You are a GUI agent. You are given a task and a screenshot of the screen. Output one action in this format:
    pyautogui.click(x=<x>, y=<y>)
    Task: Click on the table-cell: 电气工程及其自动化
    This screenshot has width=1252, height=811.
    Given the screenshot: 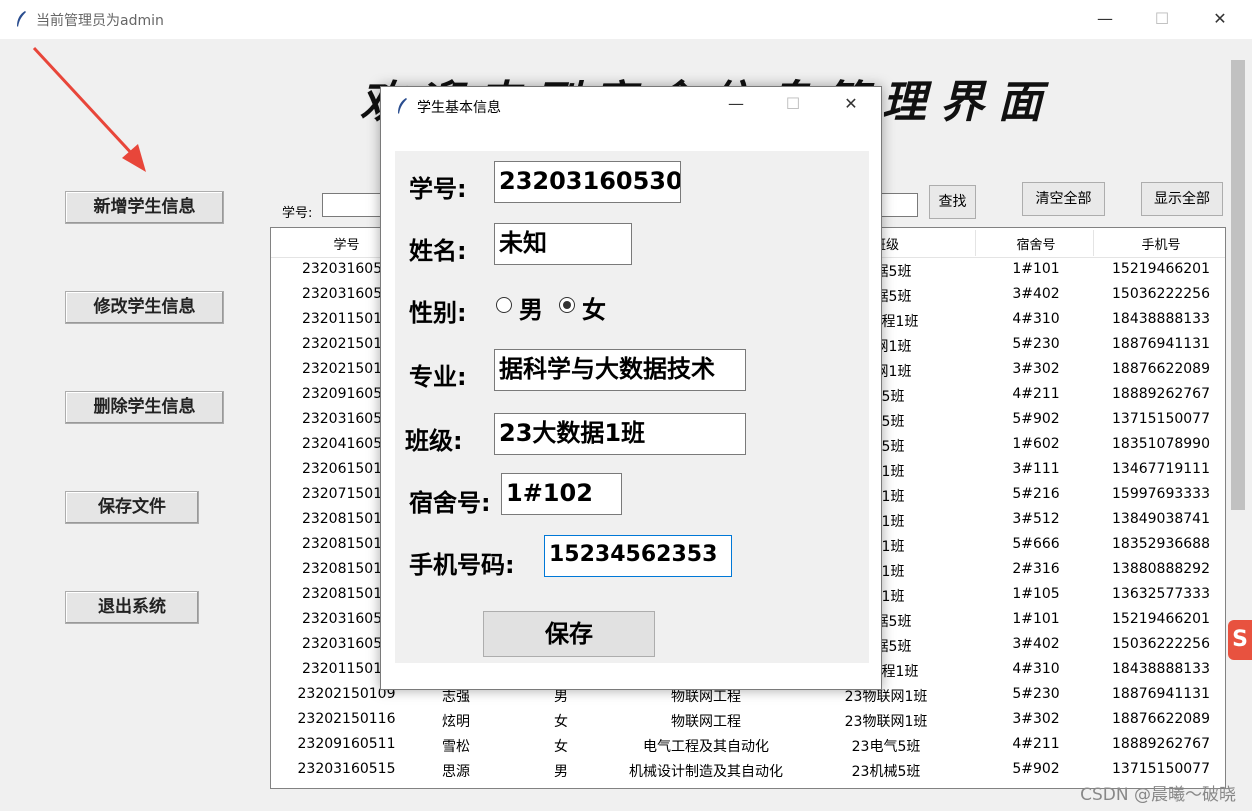 What is the action you would take?
    pyautogui.click(x=706, y=747)
    